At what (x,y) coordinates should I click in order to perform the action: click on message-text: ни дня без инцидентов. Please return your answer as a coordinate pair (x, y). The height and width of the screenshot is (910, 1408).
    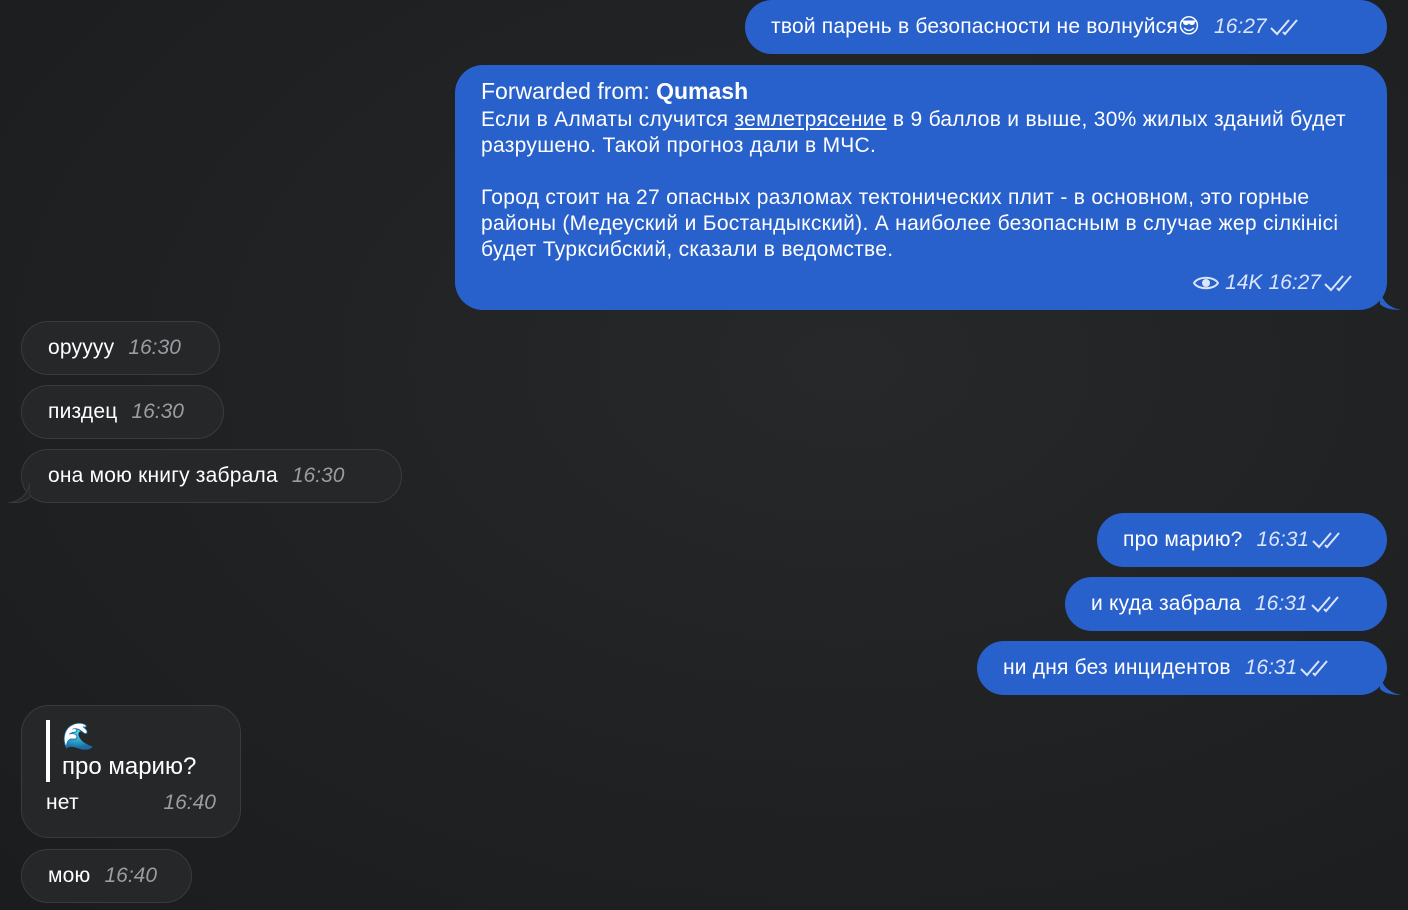
    Looking at the image, I should click on (1117, 667).